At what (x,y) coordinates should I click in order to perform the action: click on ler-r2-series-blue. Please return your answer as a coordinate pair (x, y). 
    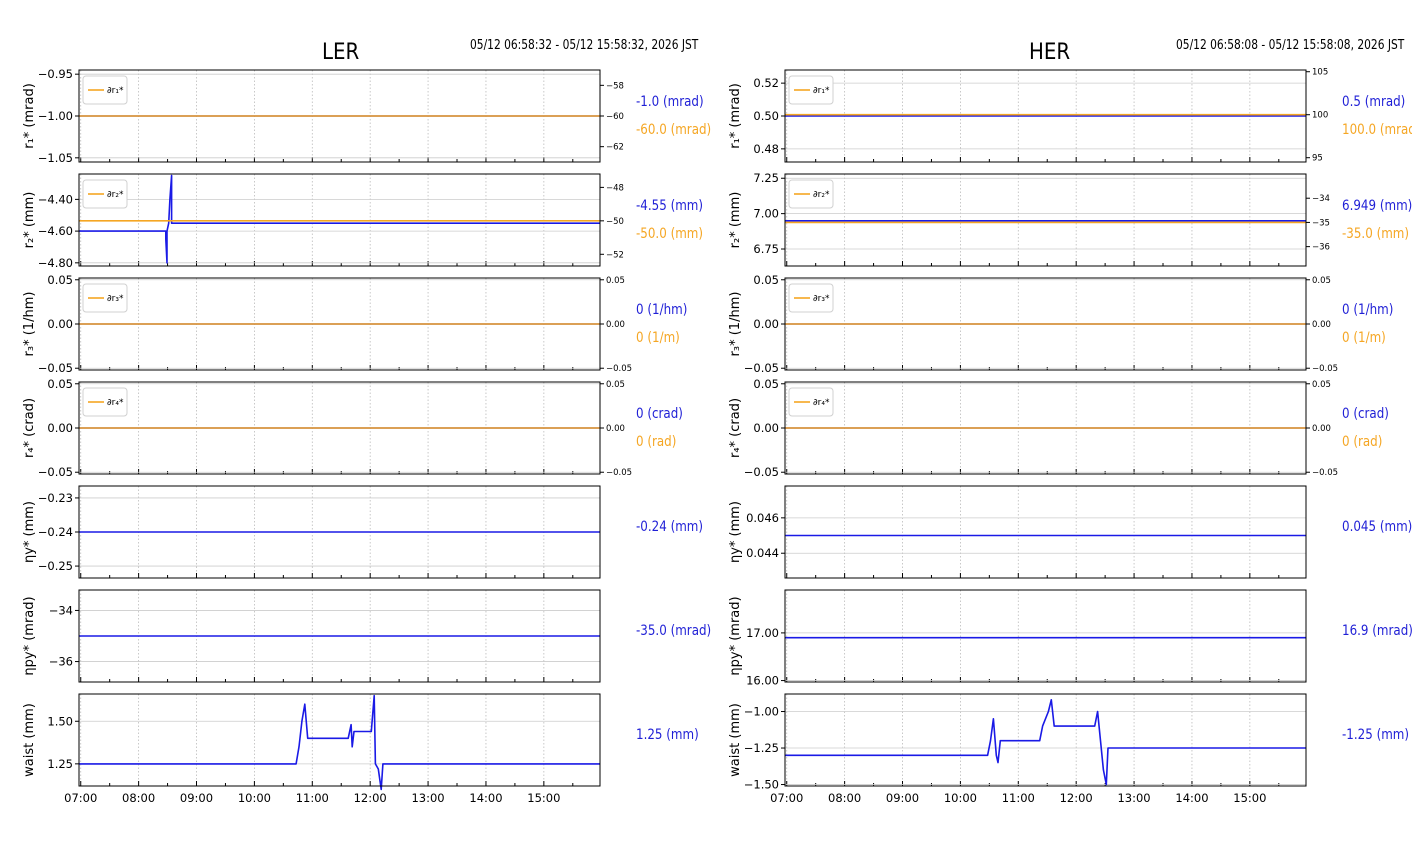
    Looking at the image, I should click on (339, 219).